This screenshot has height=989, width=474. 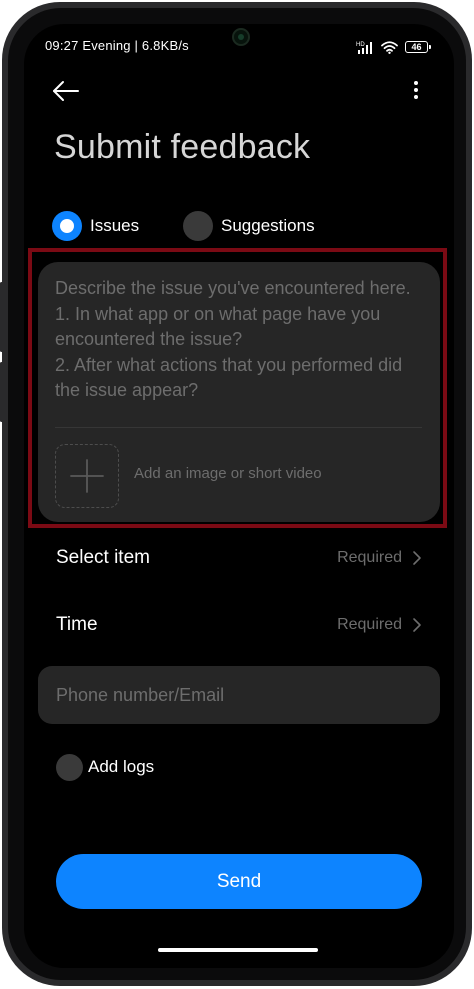 I want to click on select-item-row: Select item Required, so click(x=239, y=558).